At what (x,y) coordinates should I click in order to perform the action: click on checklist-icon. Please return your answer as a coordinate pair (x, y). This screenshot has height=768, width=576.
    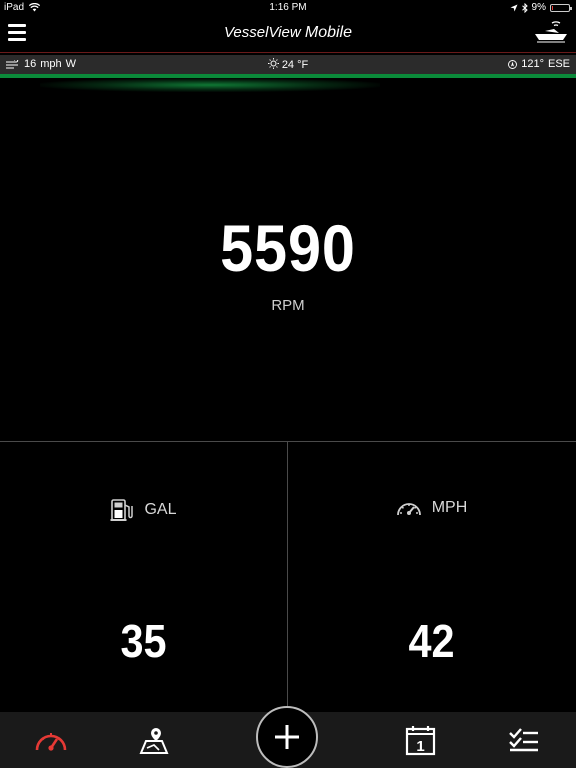
    Looking at the image, I should click on (523, 740).